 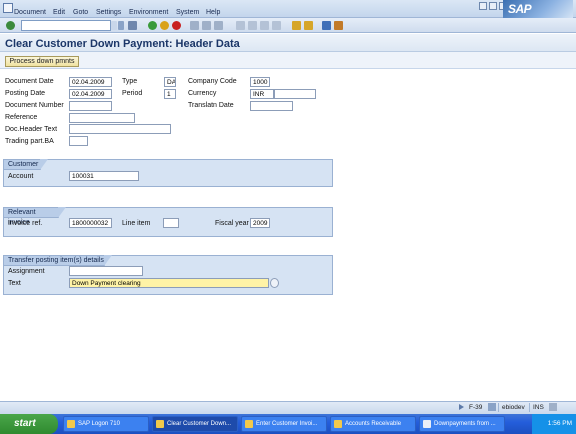 What do you see at coordinates (25, 93) in the screenshot?
I see `posting-date-label: Posting Date` at bounding box center [25, 93].